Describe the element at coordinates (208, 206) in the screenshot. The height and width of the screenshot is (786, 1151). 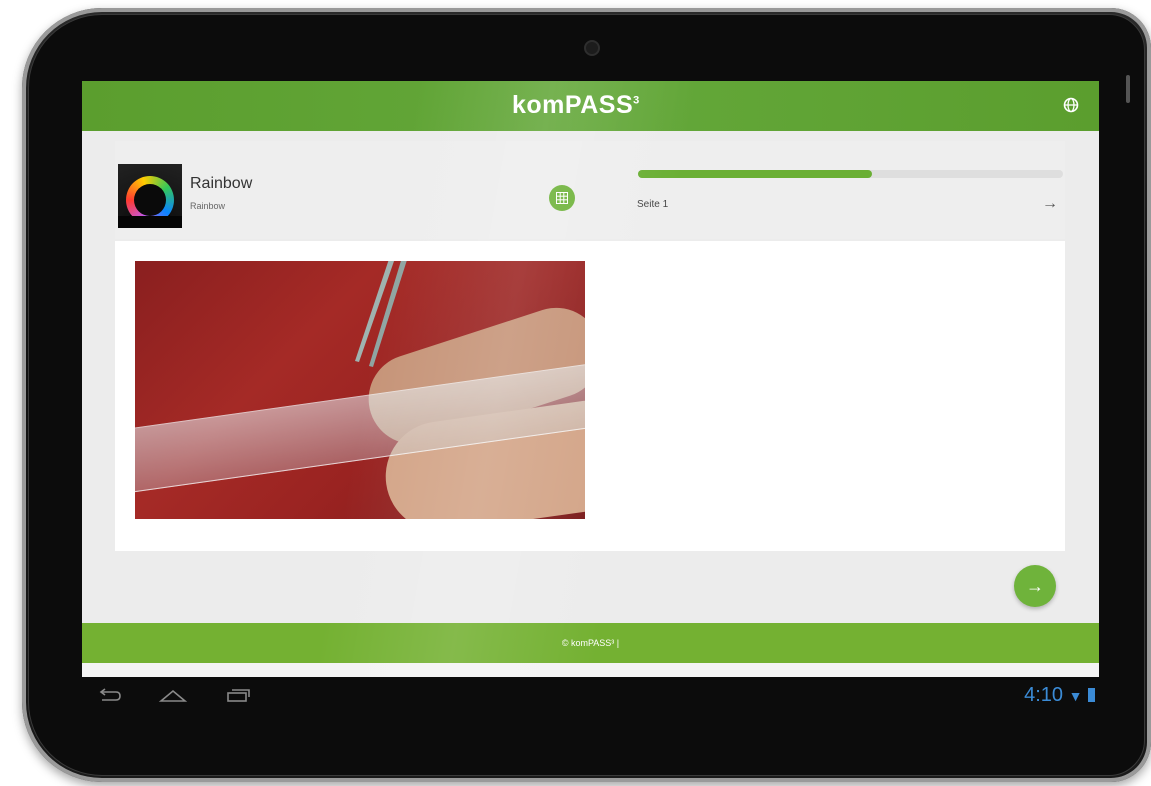
I see `module-subtitle: Rainbow` at that location.